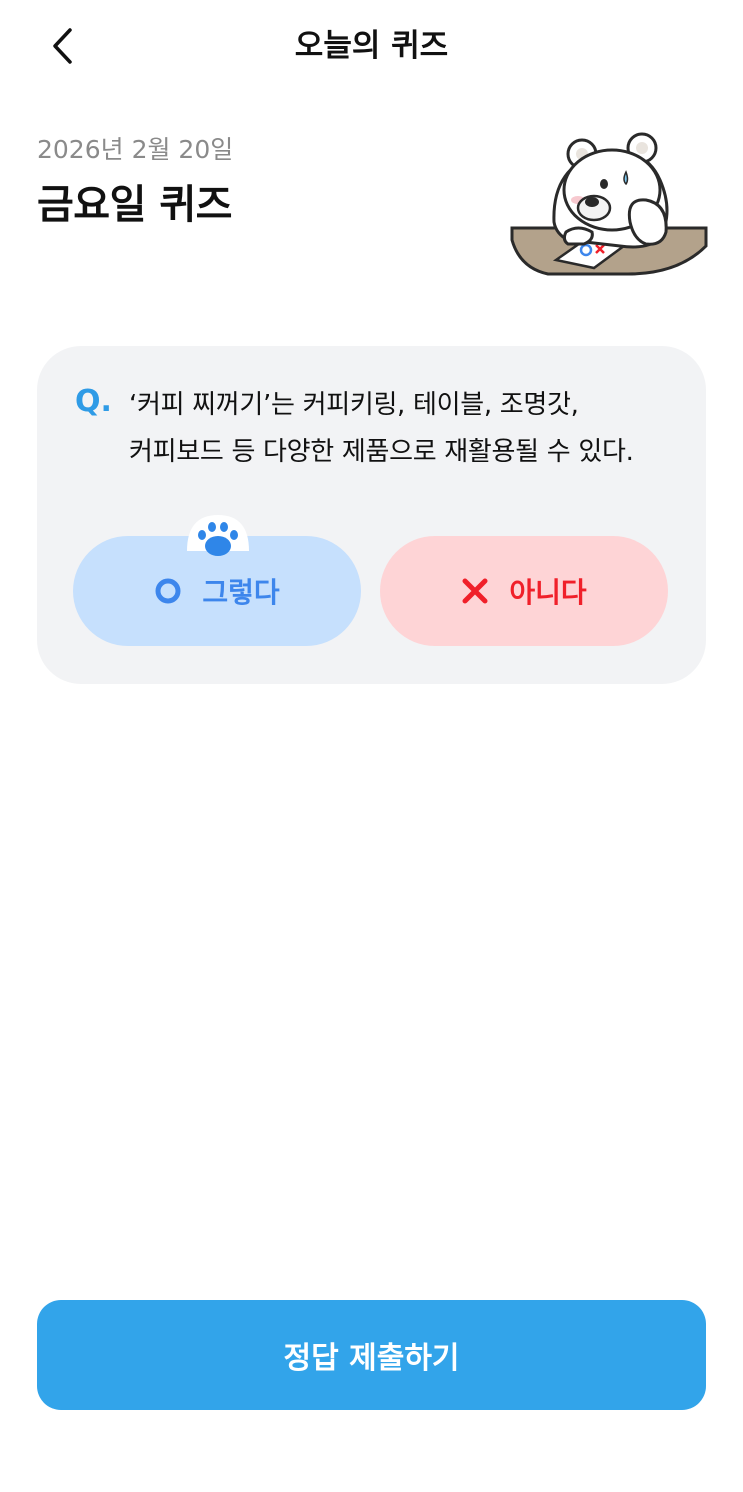  Describe the element at coordinates (548, 592) in the screenshot. I see `answer-no-label: 아니다` at that location.